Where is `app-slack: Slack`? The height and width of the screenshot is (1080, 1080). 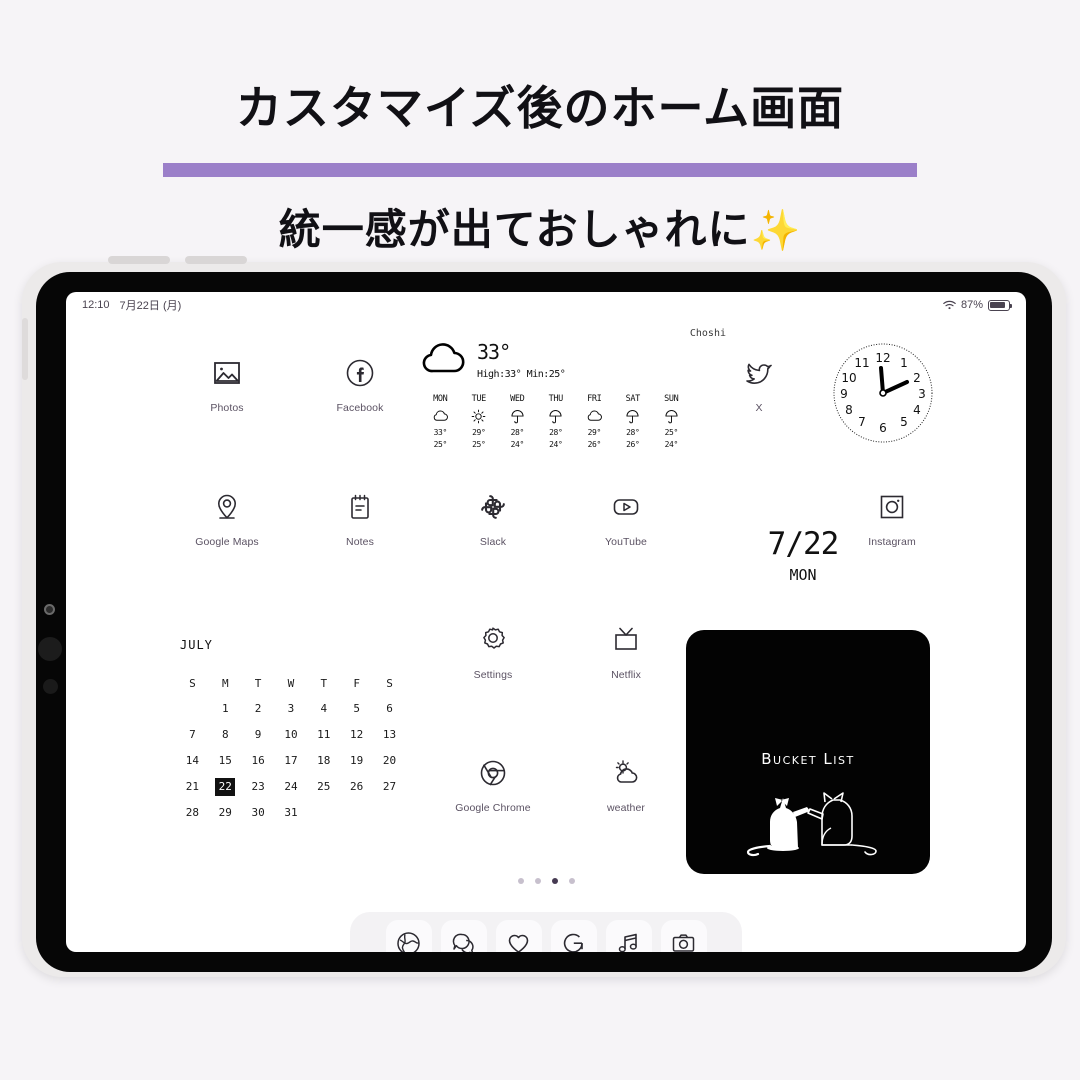
app-slack: Slack is located at coordinates (493, 519).